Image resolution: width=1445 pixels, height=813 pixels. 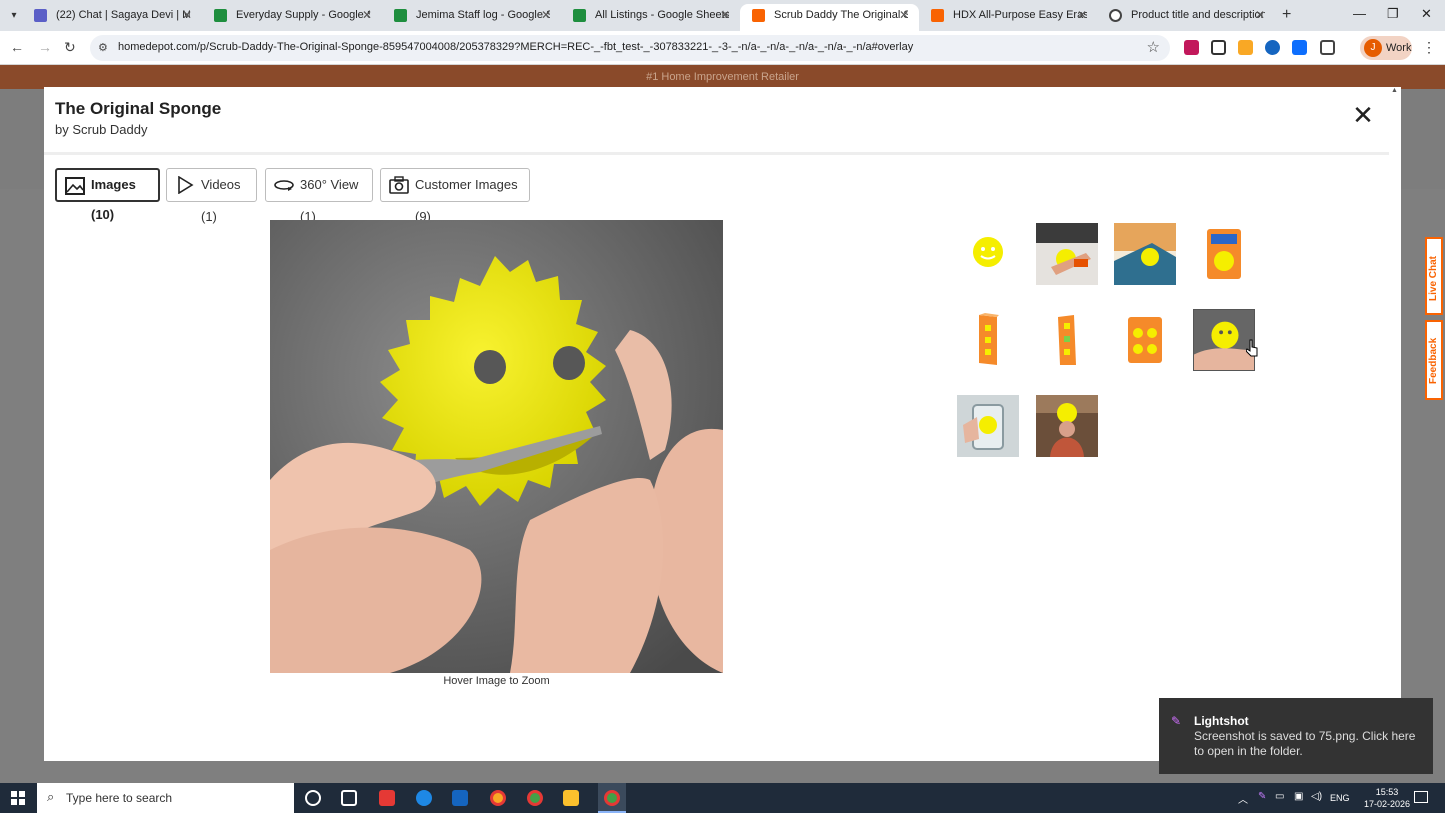 I want to click on profile-label: Work, so click(x=1399, y=48).